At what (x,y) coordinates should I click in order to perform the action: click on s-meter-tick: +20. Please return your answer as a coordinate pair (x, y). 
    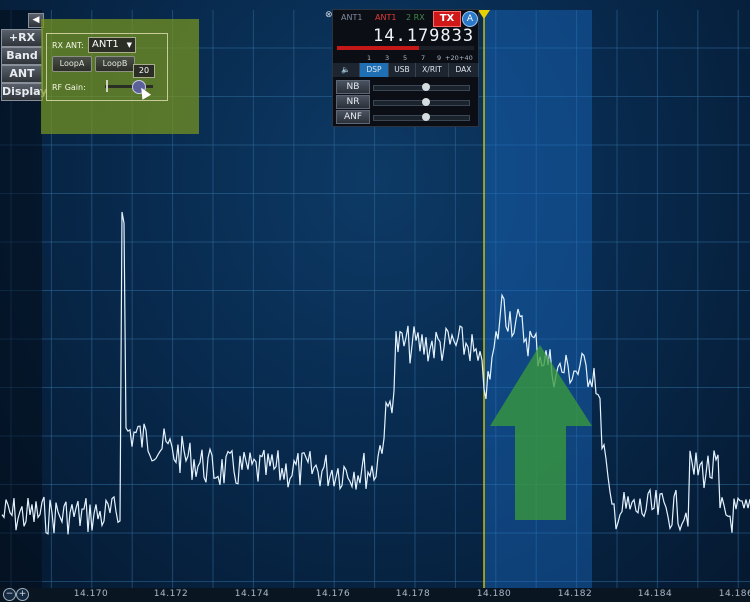
    Looking at the image, I should click on (452, 58).